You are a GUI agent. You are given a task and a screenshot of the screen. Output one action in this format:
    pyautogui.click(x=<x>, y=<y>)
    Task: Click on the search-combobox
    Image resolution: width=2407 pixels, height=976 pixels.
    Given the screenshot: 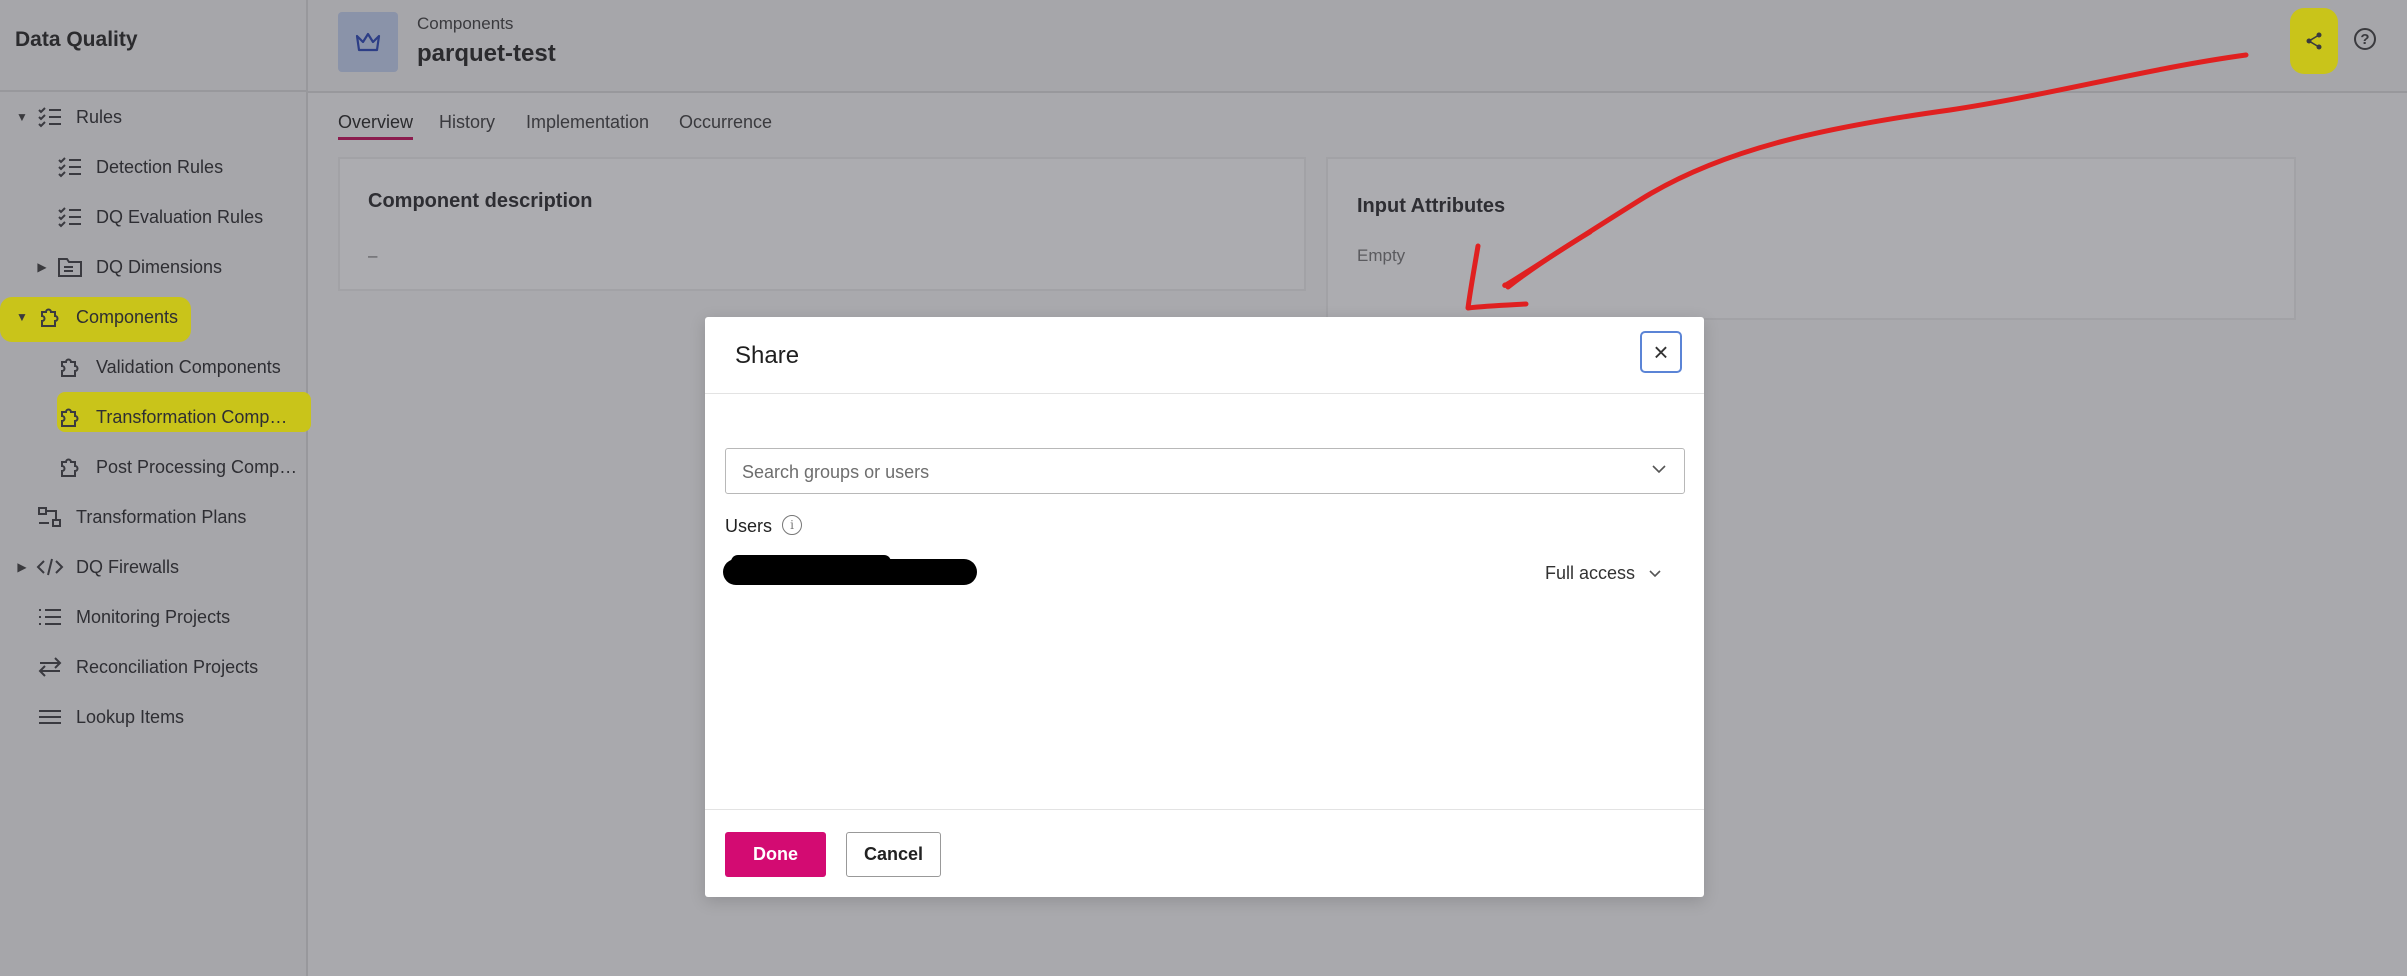 What is the action you would take?
    pyautogui.click(x=1205, y=471)
    